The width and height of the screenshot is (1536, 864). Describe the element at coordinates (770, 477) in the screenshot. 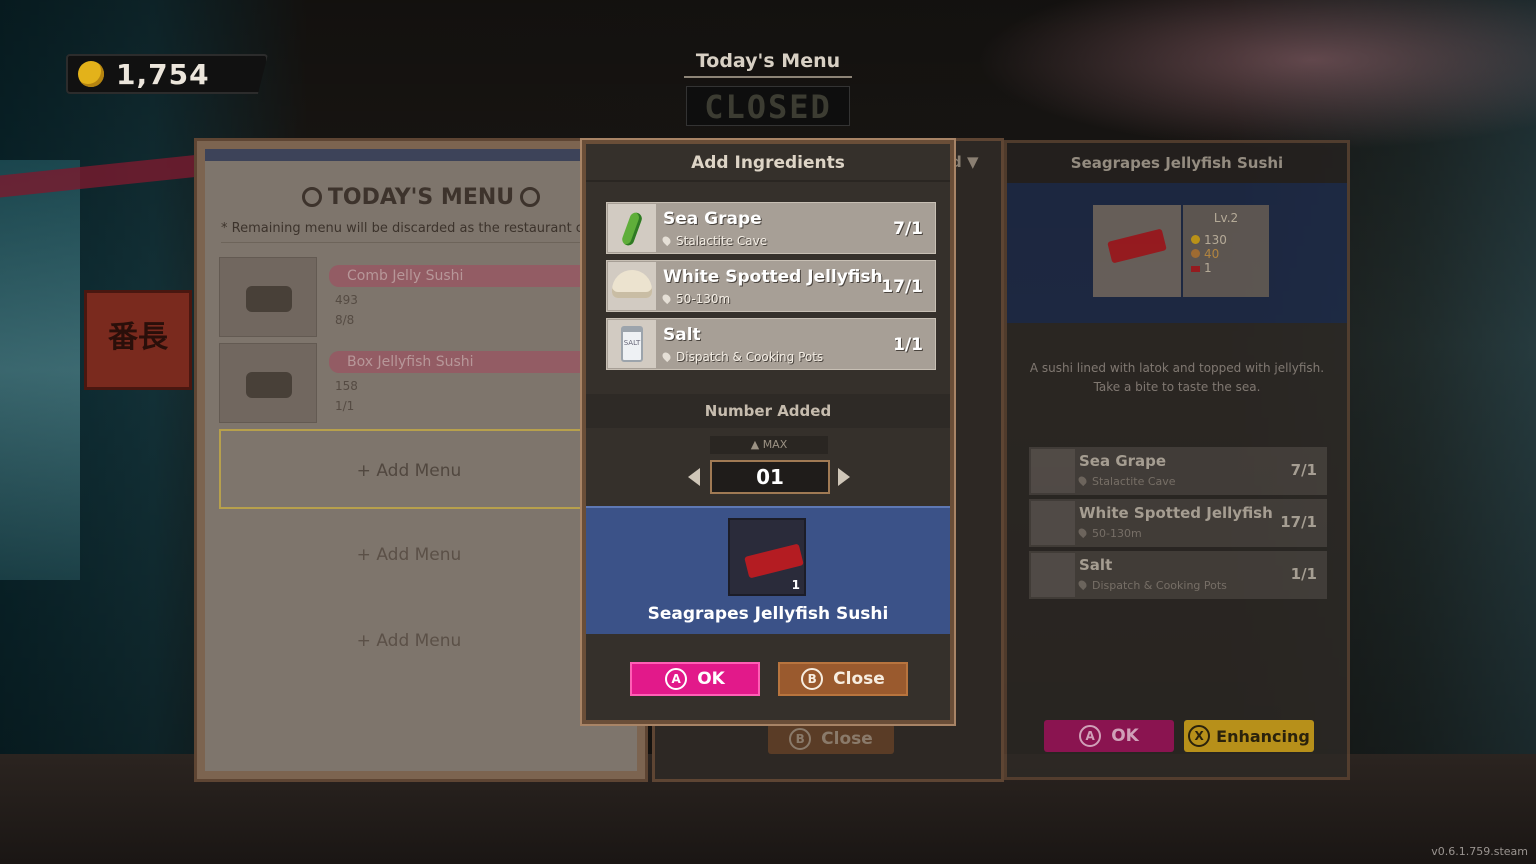

I see `quantity-stepper: 01` at that location.